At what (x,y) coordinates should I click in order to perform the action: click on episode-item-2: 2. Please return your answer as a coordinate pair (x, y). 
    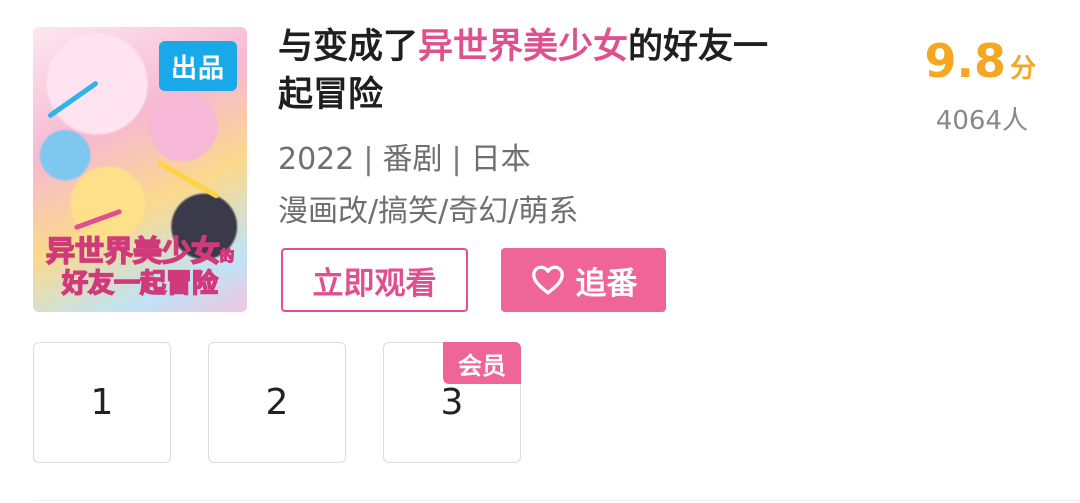
    Looking at the image, I should click on (277, 402).